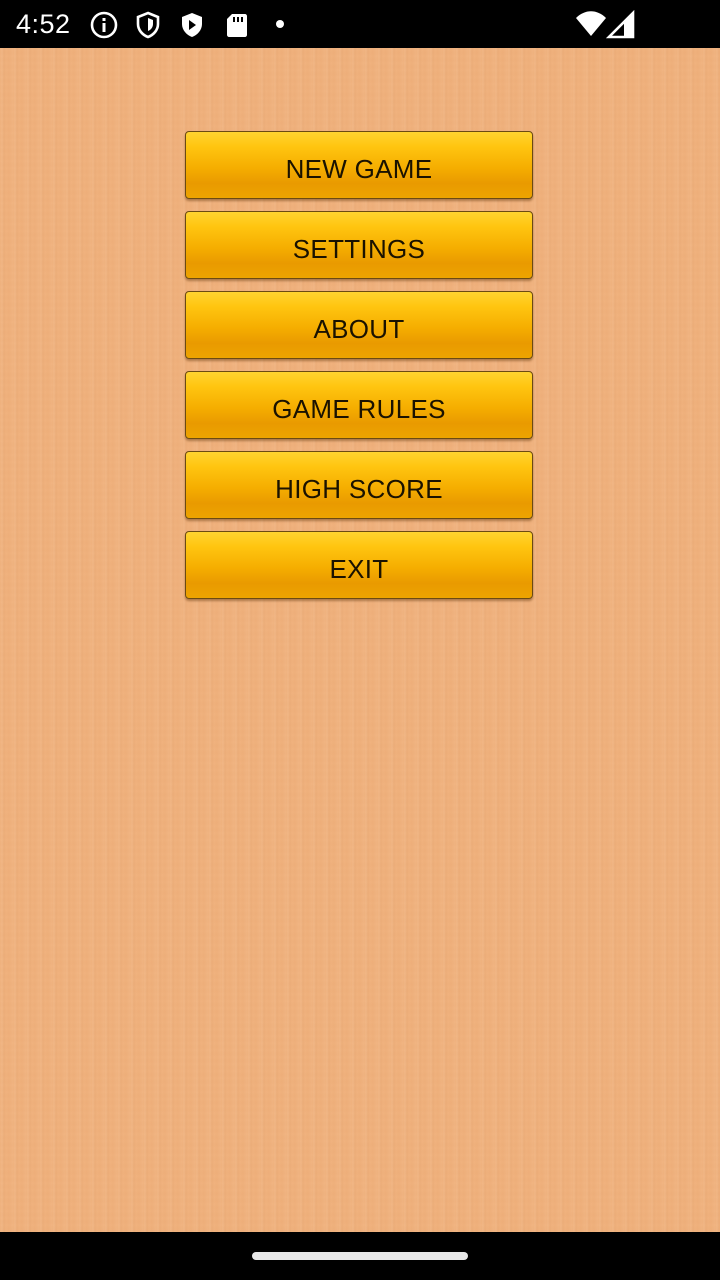  What do you see at coordinates (280, 25) in the screenshot?
I see `notification-dot-icon` at bounding box center [280, 25].